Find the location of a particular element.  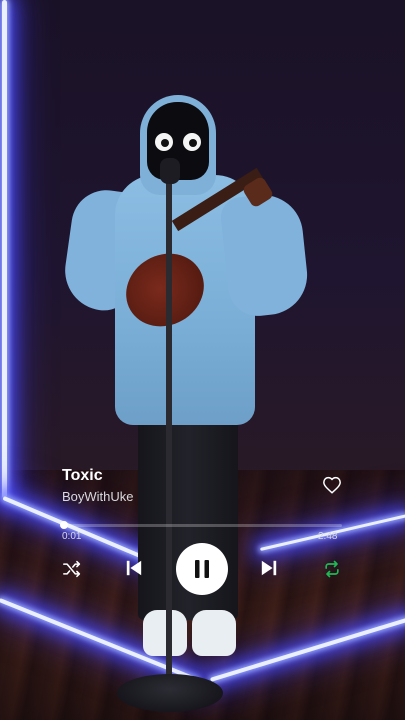

pause-icon is located at coordinates (202, 569).